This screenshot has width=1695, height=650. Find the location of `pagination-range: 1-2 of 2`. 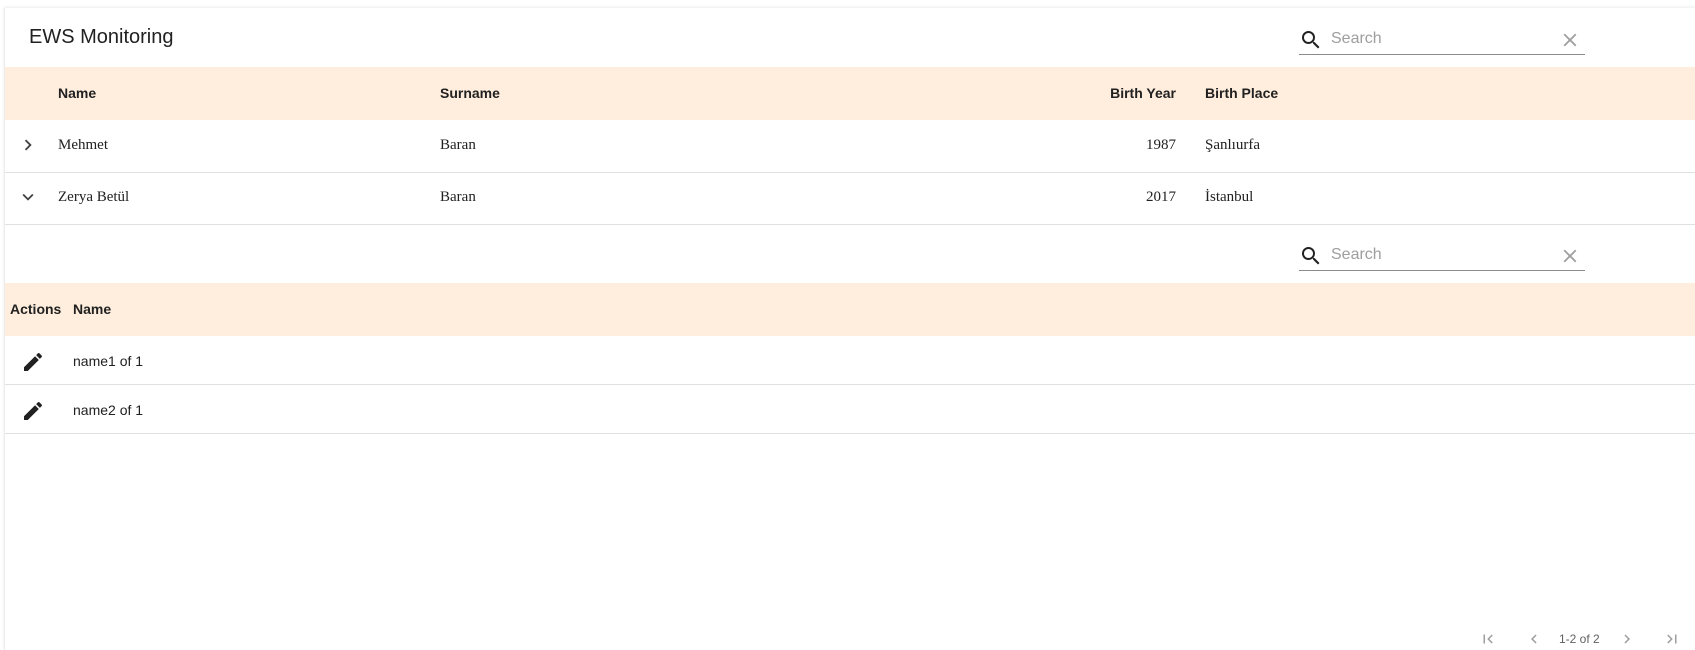

pagination-range: 1-2 of 2 is located at coordinates (1579, 639).